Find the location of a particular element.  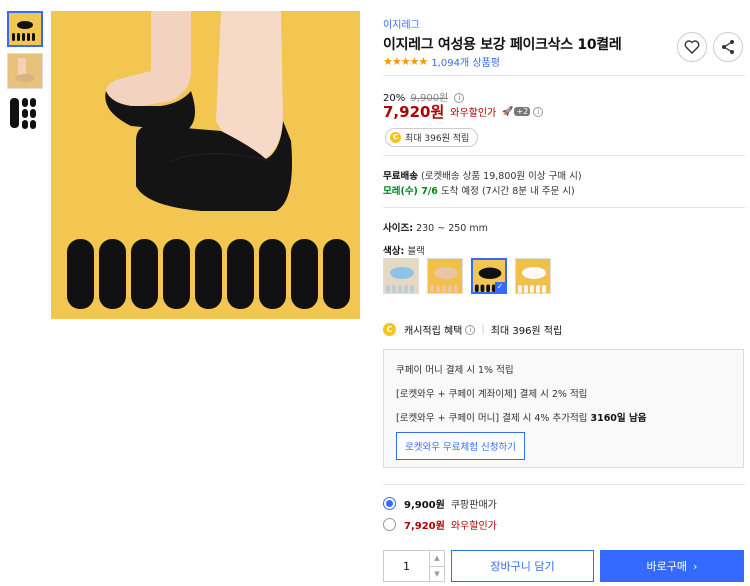

sale-price: 7,920원 is located at coordinates (414, 112).